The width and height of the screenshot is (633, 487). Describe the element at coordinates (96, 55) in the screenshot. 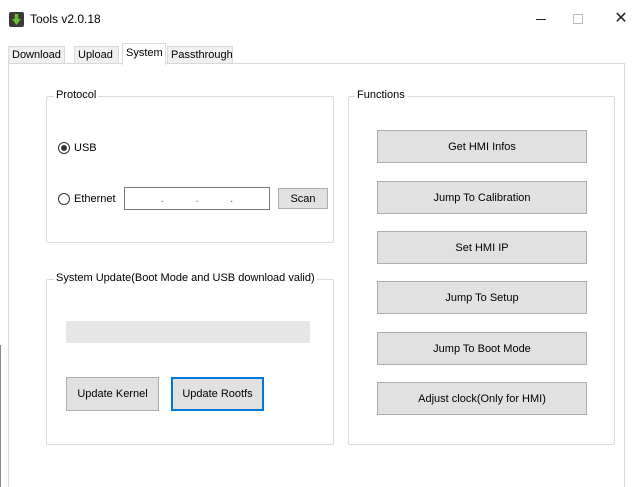

I see `tab-upload: Upload` at that location.